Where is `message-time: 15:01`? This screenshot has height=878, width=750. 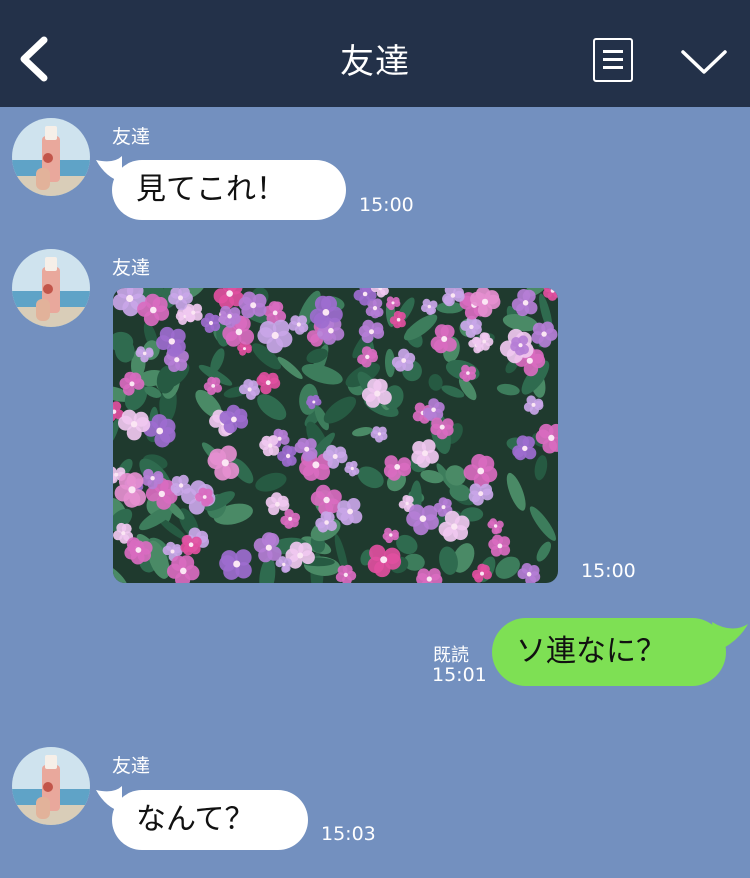 message-time: 15:01 is located at coordinates (459, 675).